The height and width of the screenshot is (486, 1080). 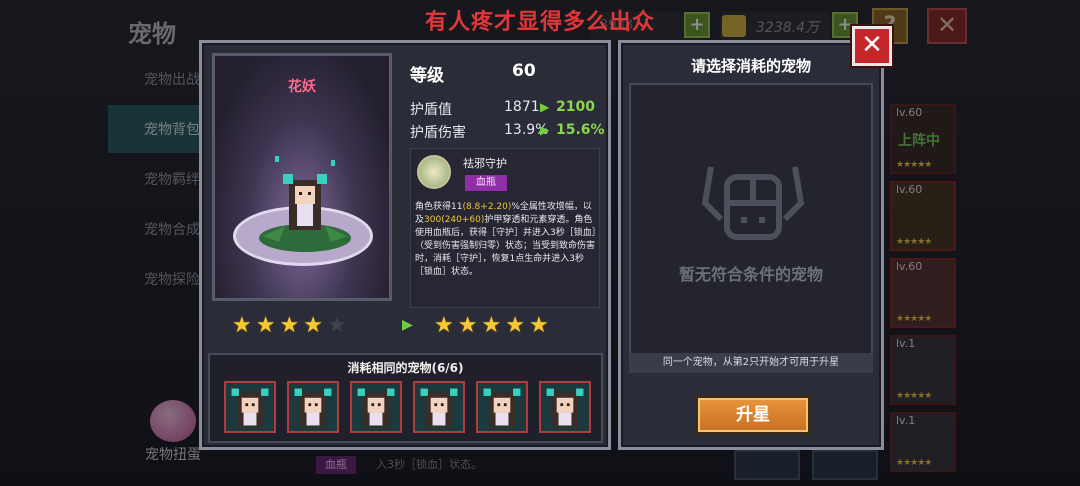 I want to click on skill-desc-part: (8.8+2.20), so click(x=487, y=207).